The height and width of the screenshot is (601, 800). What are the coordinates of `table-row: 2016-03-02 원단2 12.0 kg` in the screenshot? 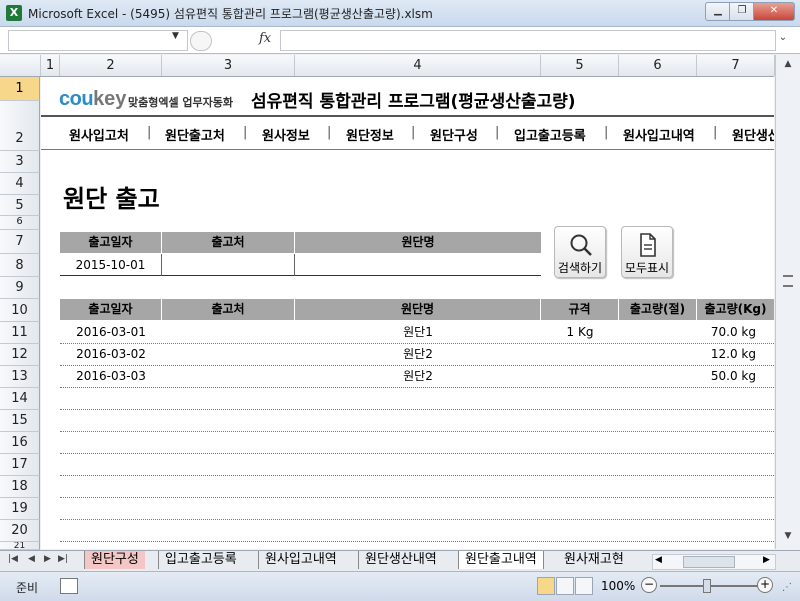 It's located at (417, 355).